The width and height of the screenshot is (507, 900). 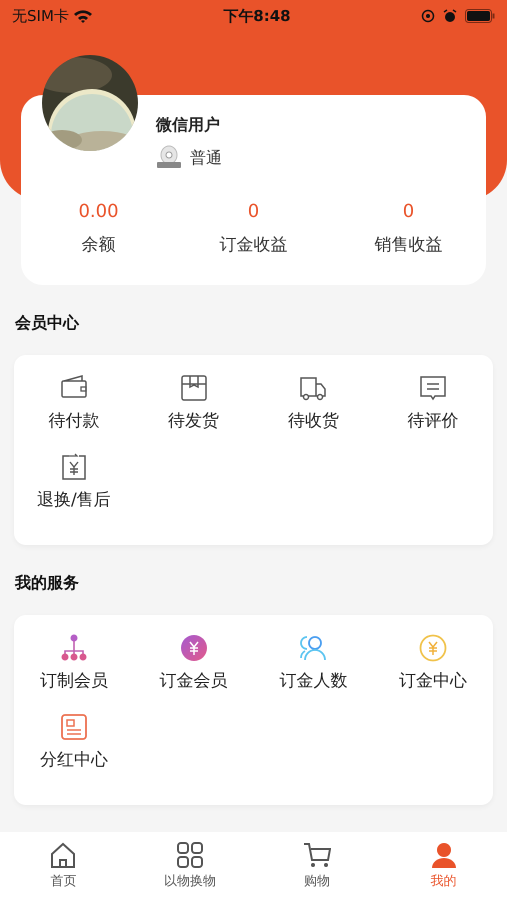 I want to click on person-icon, so click(x=443, y=855).